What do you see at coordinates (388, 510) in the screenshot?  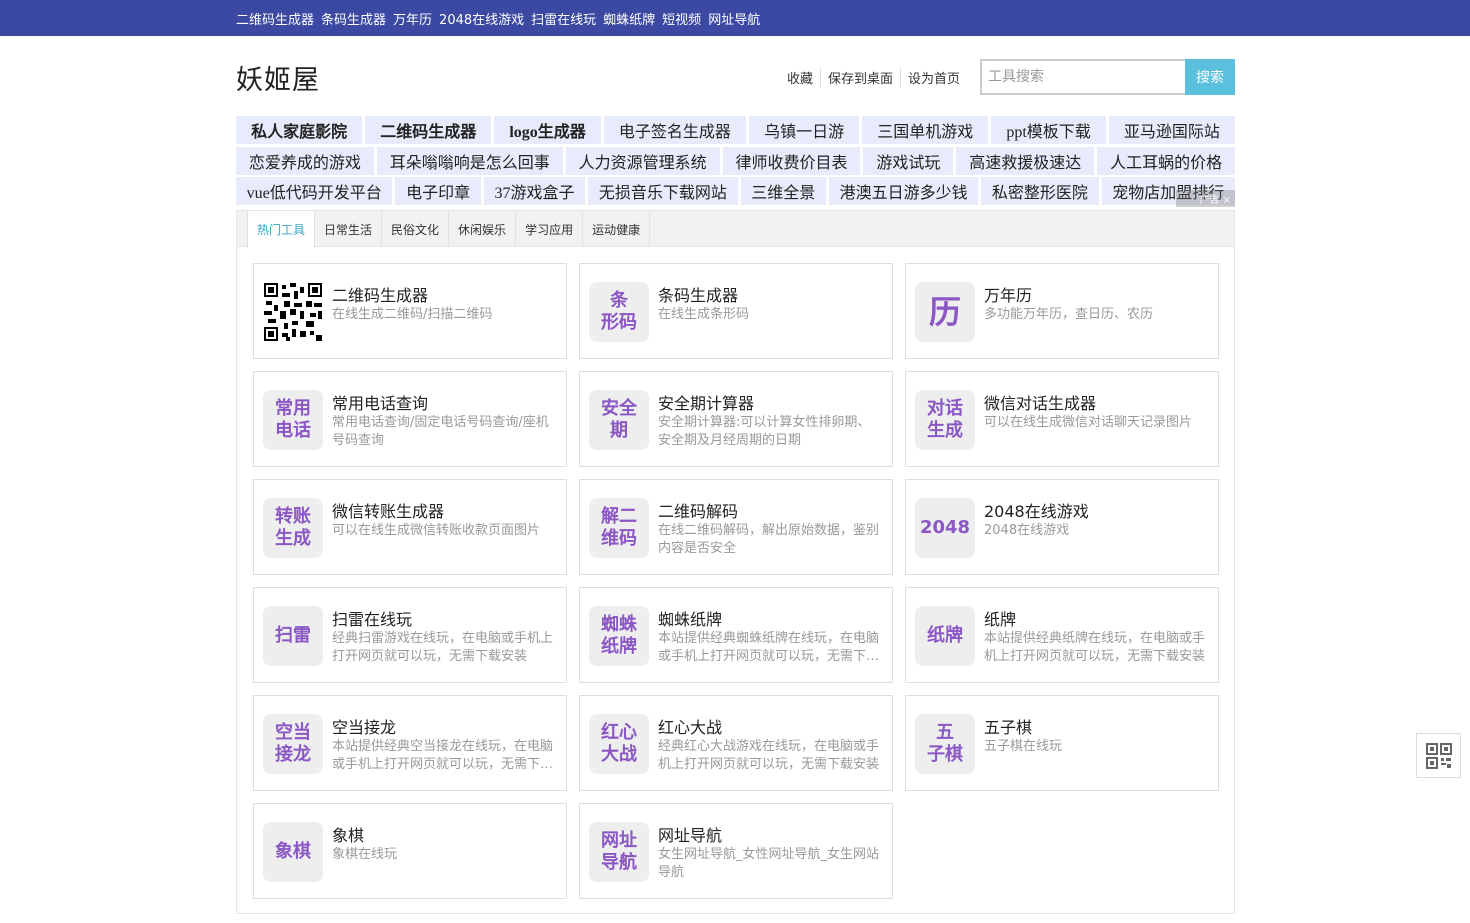 I see `tool-title: 微信转账生成器` at bounding box center [388, 510].